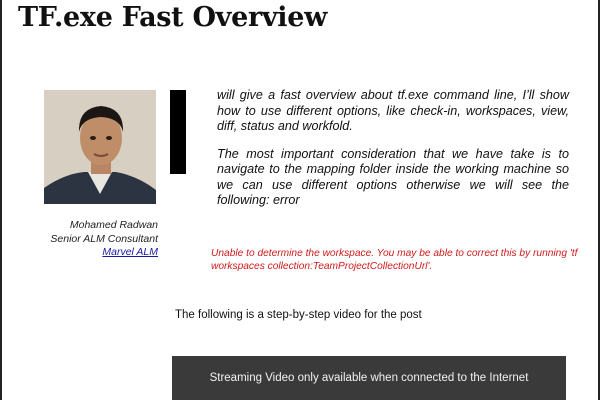 The height and width of the screenshot is (400, 600). Describe the element at coordinates (104, 238) in the screenshot. I see `author-role: Senior ALM Consultant` at that location.